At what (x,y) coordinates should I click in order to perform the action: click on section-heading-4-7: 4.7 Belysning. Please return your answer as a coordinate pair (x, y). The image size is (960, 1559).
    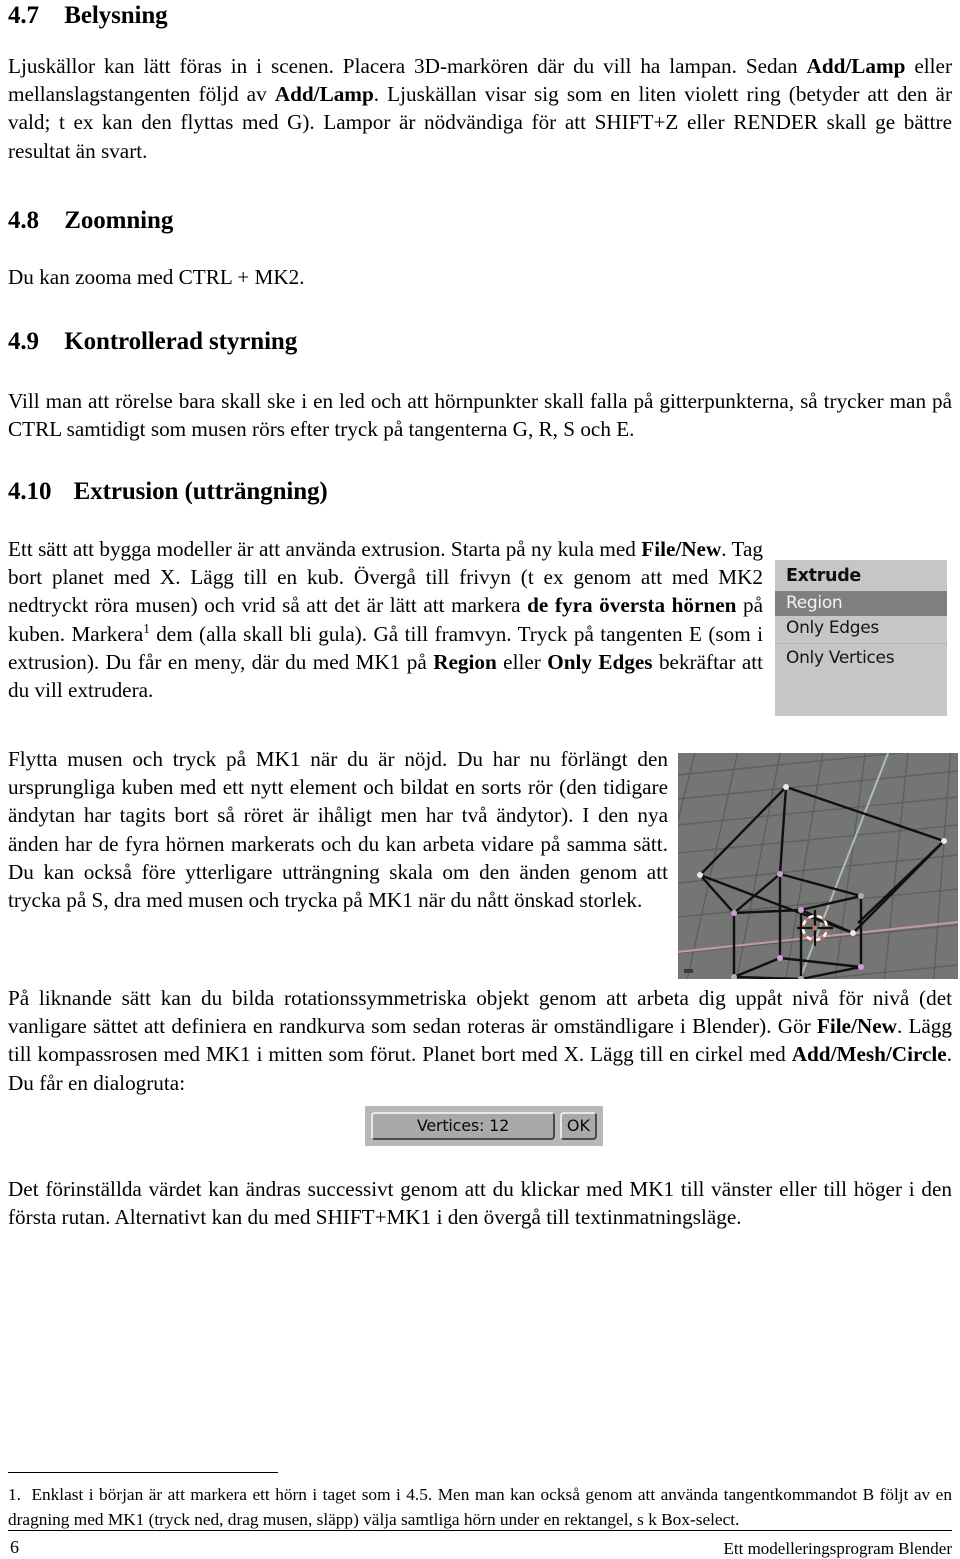
    Looking at the image, I should click on (480, 16).